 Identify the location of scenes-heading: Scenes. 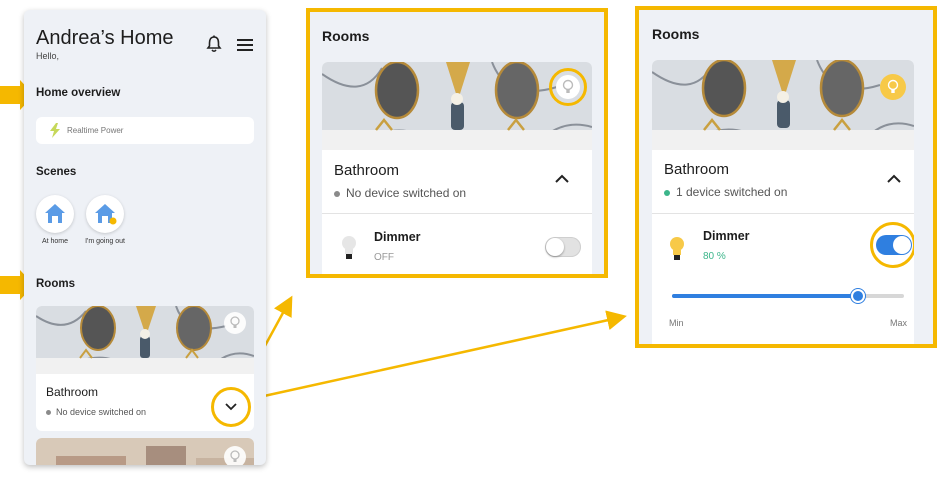
(56, 172).